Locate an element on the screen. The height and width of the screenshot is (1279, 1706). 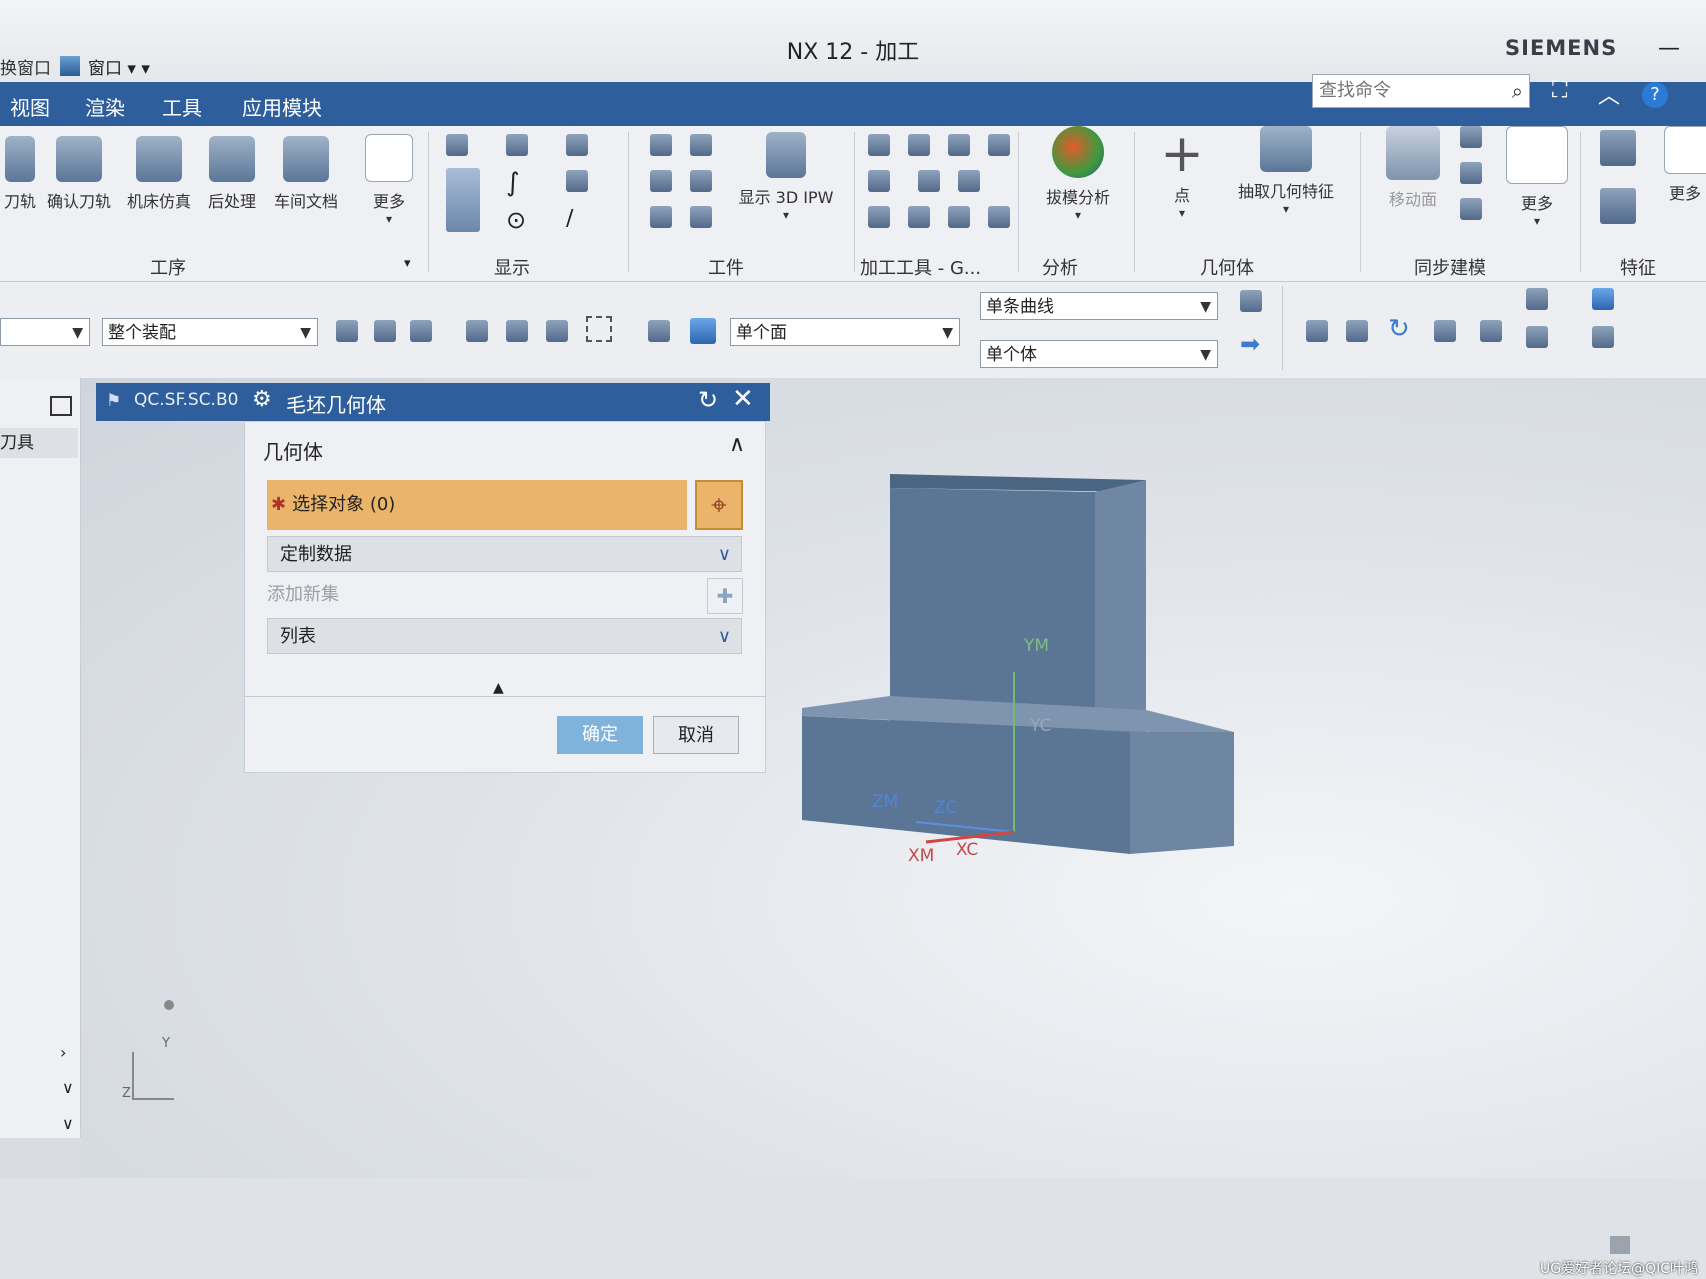
list-combo: 列表 ∨ is located at coordinates (504, 636).